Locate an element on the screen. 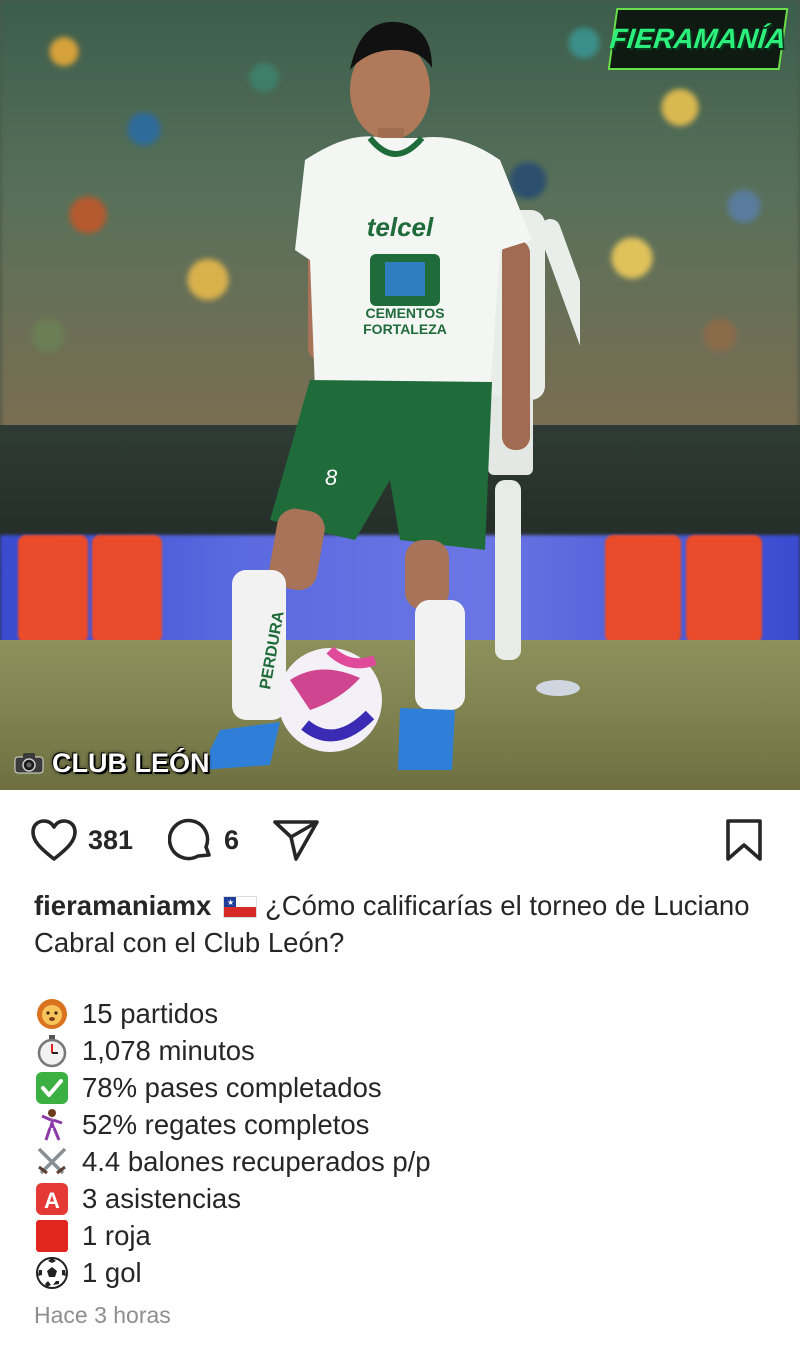 Image resolution: width=800 pixels, height=1370 pixels. heart-icon is located at coordinates (54, 840).